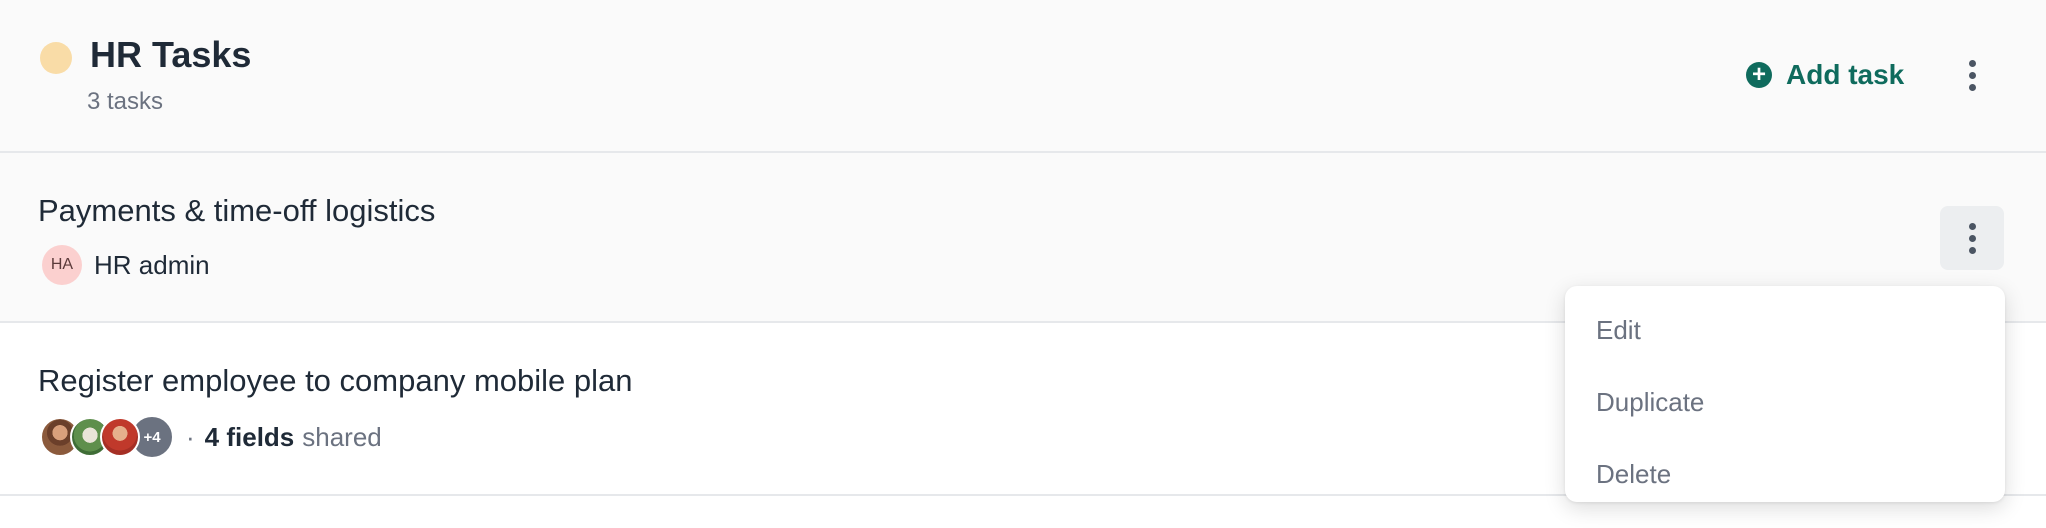  I want to click on group-title: HR Tasks, so click(171, 54).